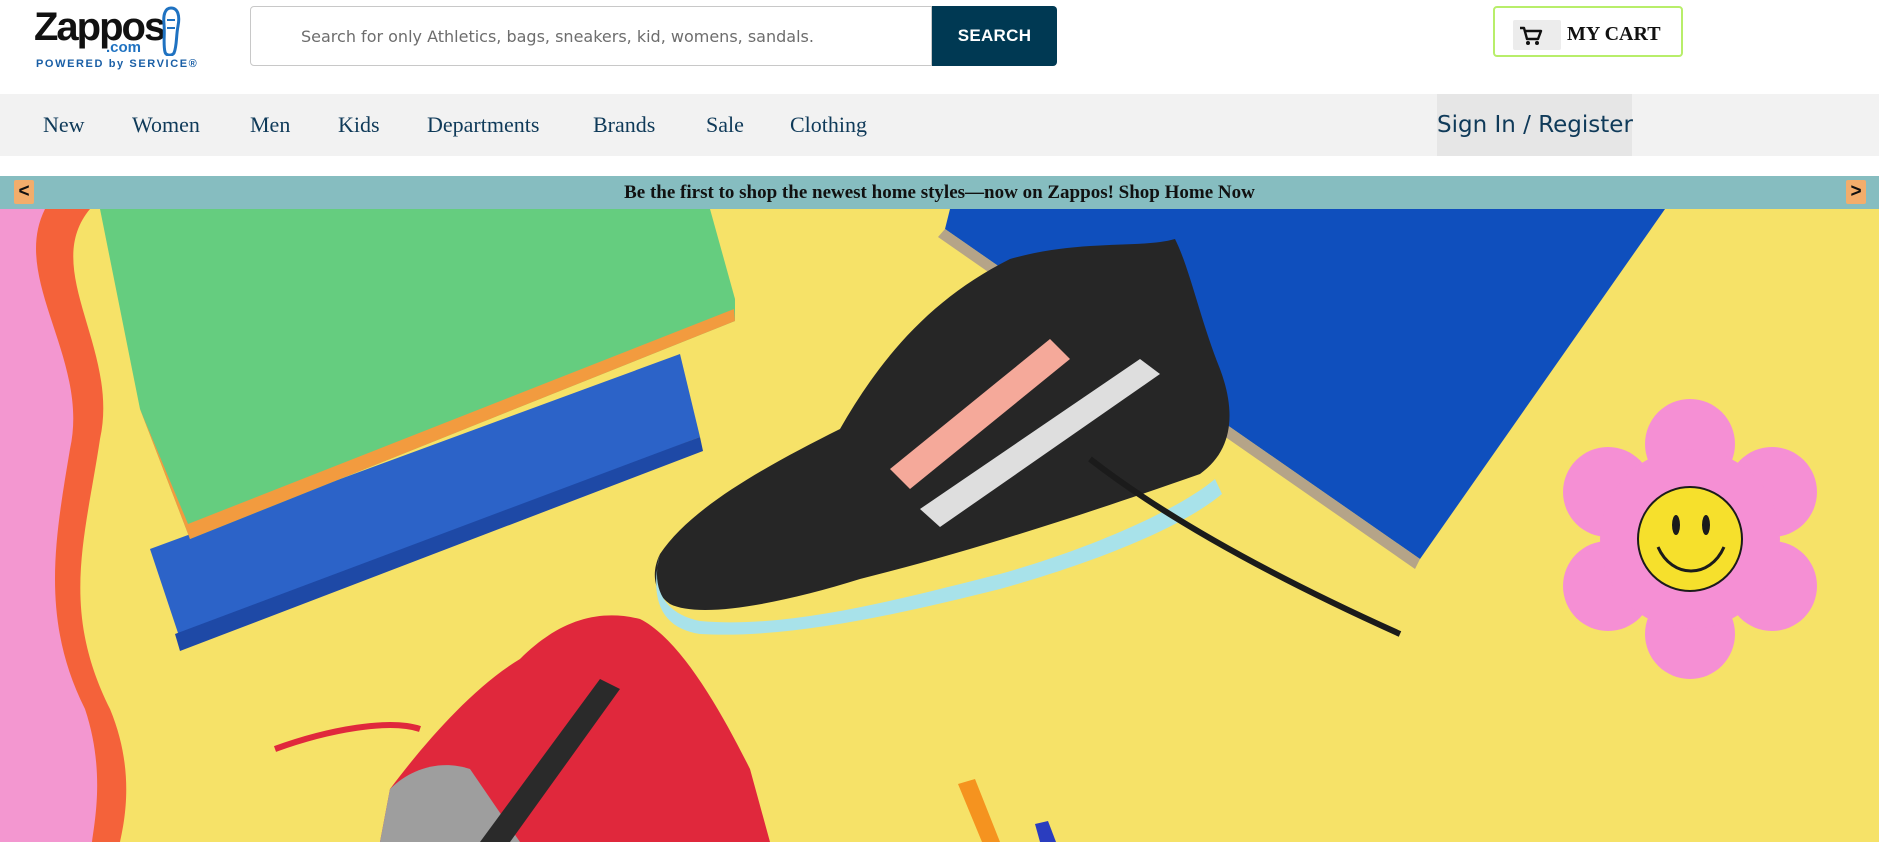 Image resolution: width=1879 pixels, height=842 pixels. What do you see at coordinates (64, 125) in the screenshot?
I see `nav-item-new: New` at bounding box center [64, 125].